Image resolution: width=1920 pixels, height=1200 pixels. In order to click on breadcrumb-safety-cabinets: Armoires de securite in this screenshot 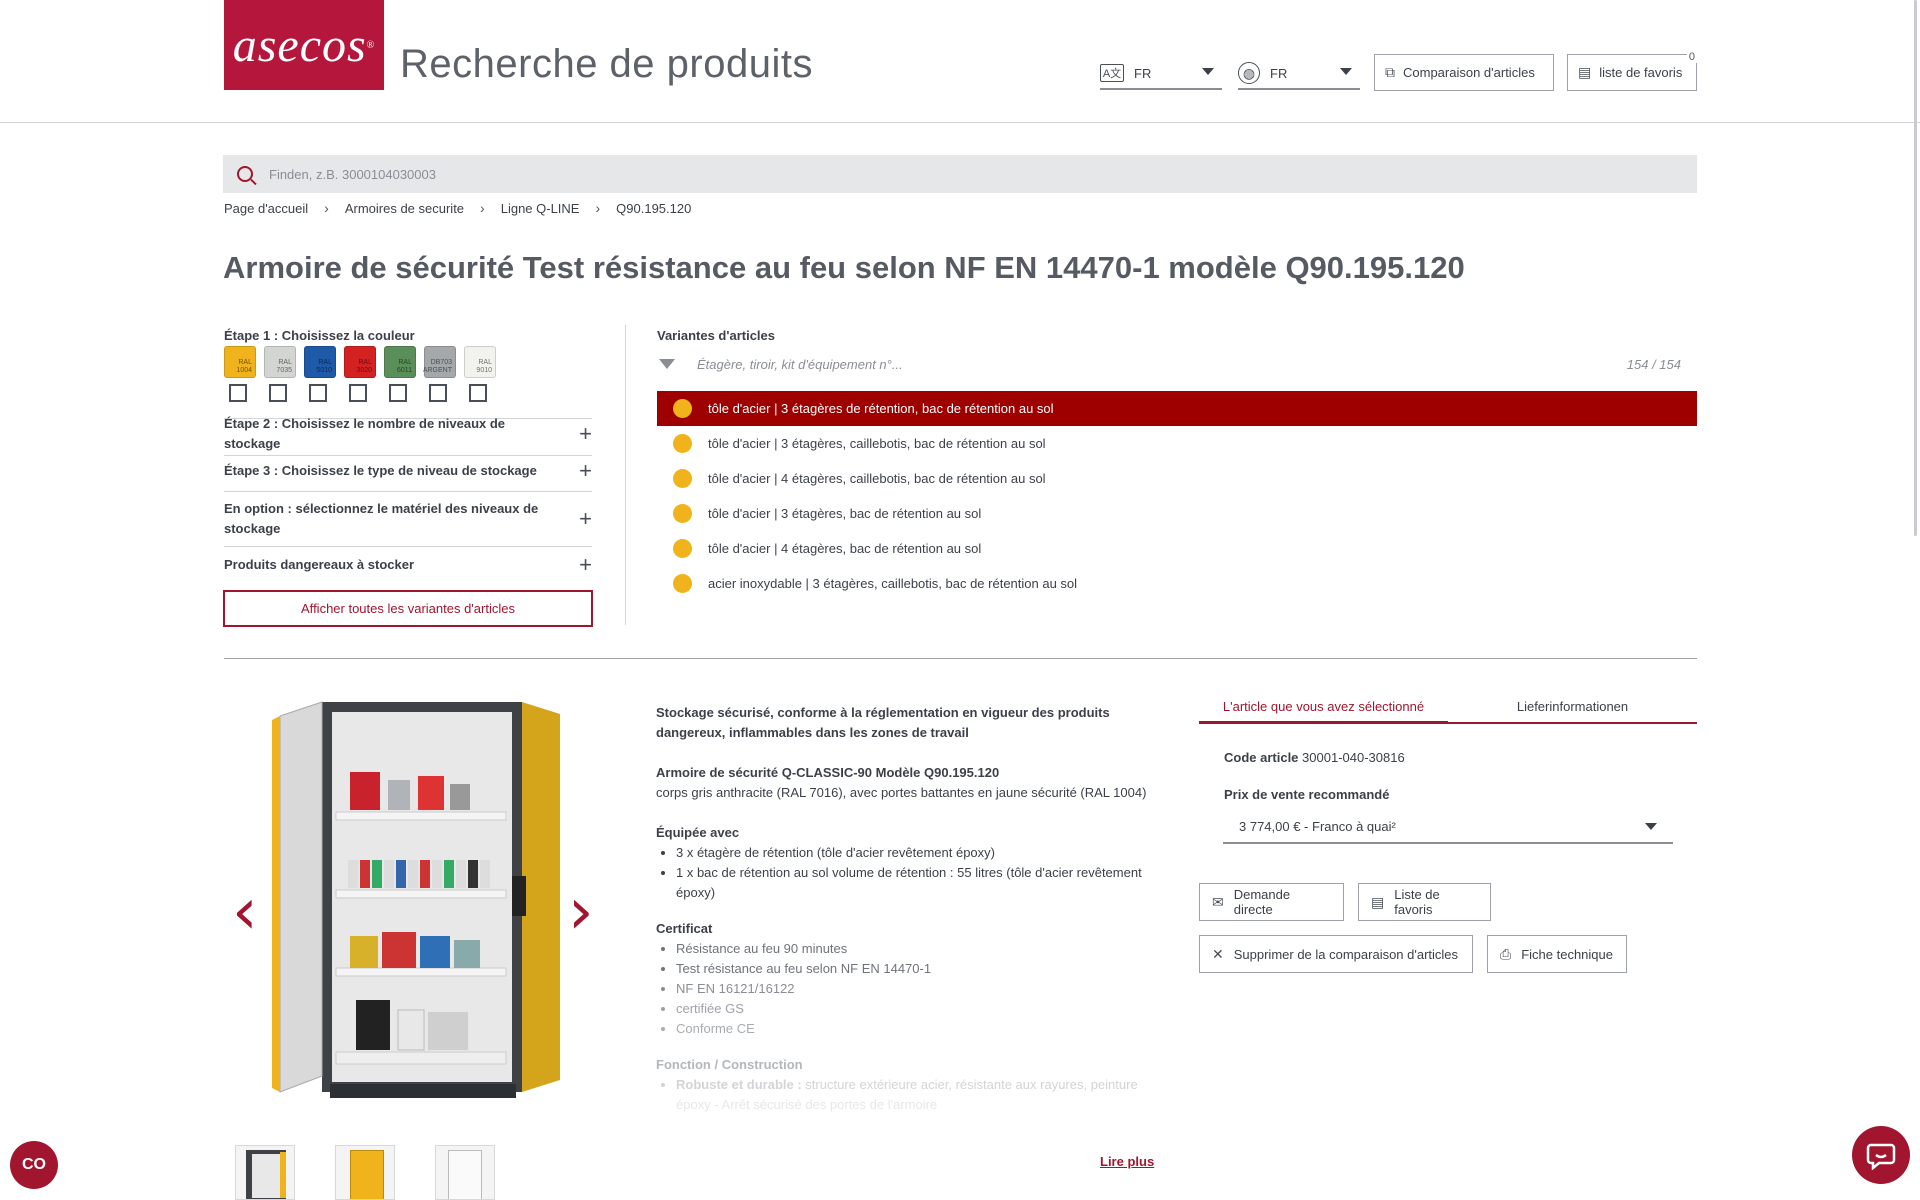, I will do `click(404, 208)`.